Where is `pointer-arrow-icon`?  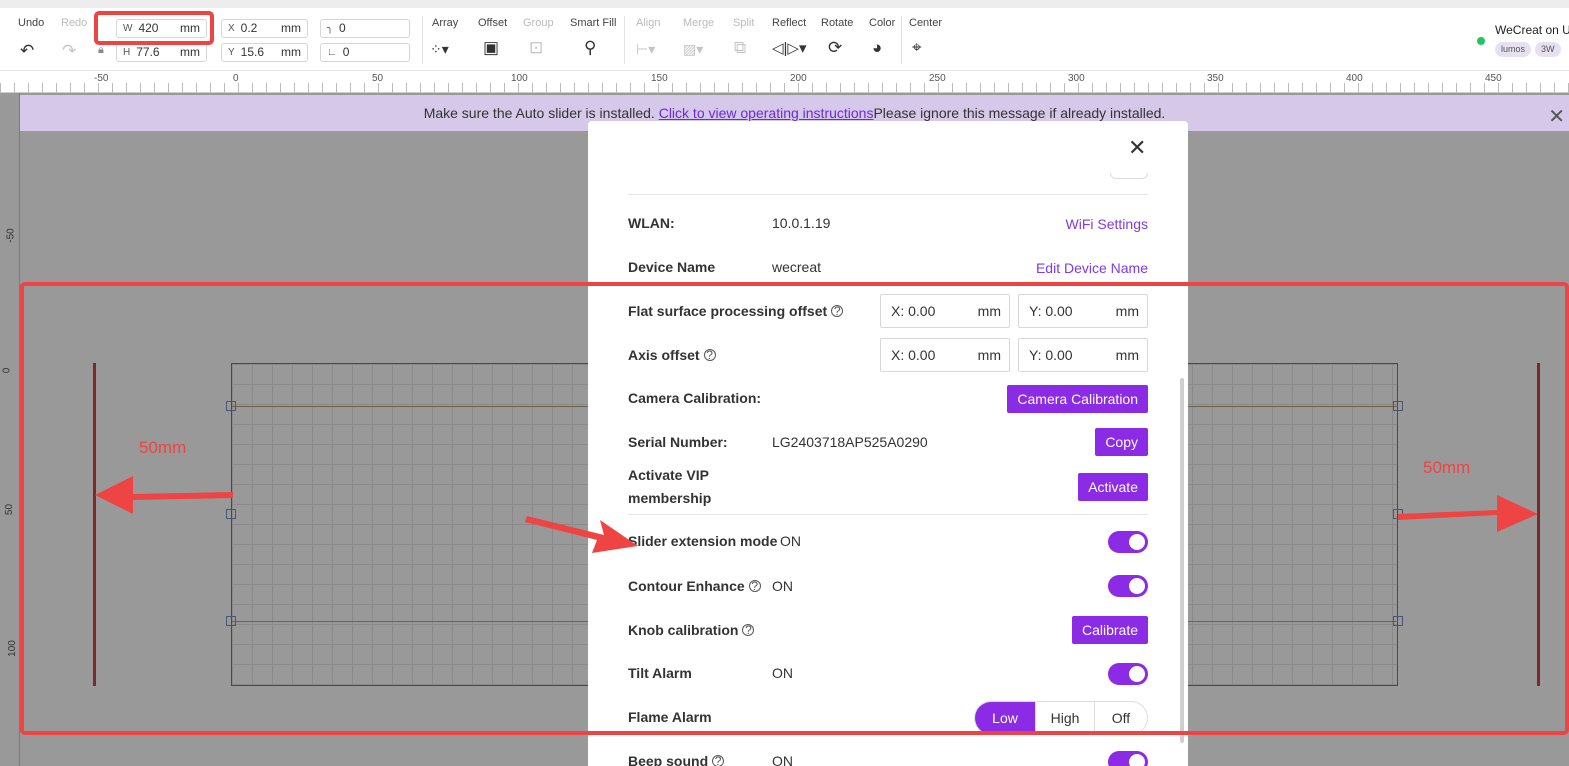
pointer-arrow-icon is located at coordinates (581, 534).